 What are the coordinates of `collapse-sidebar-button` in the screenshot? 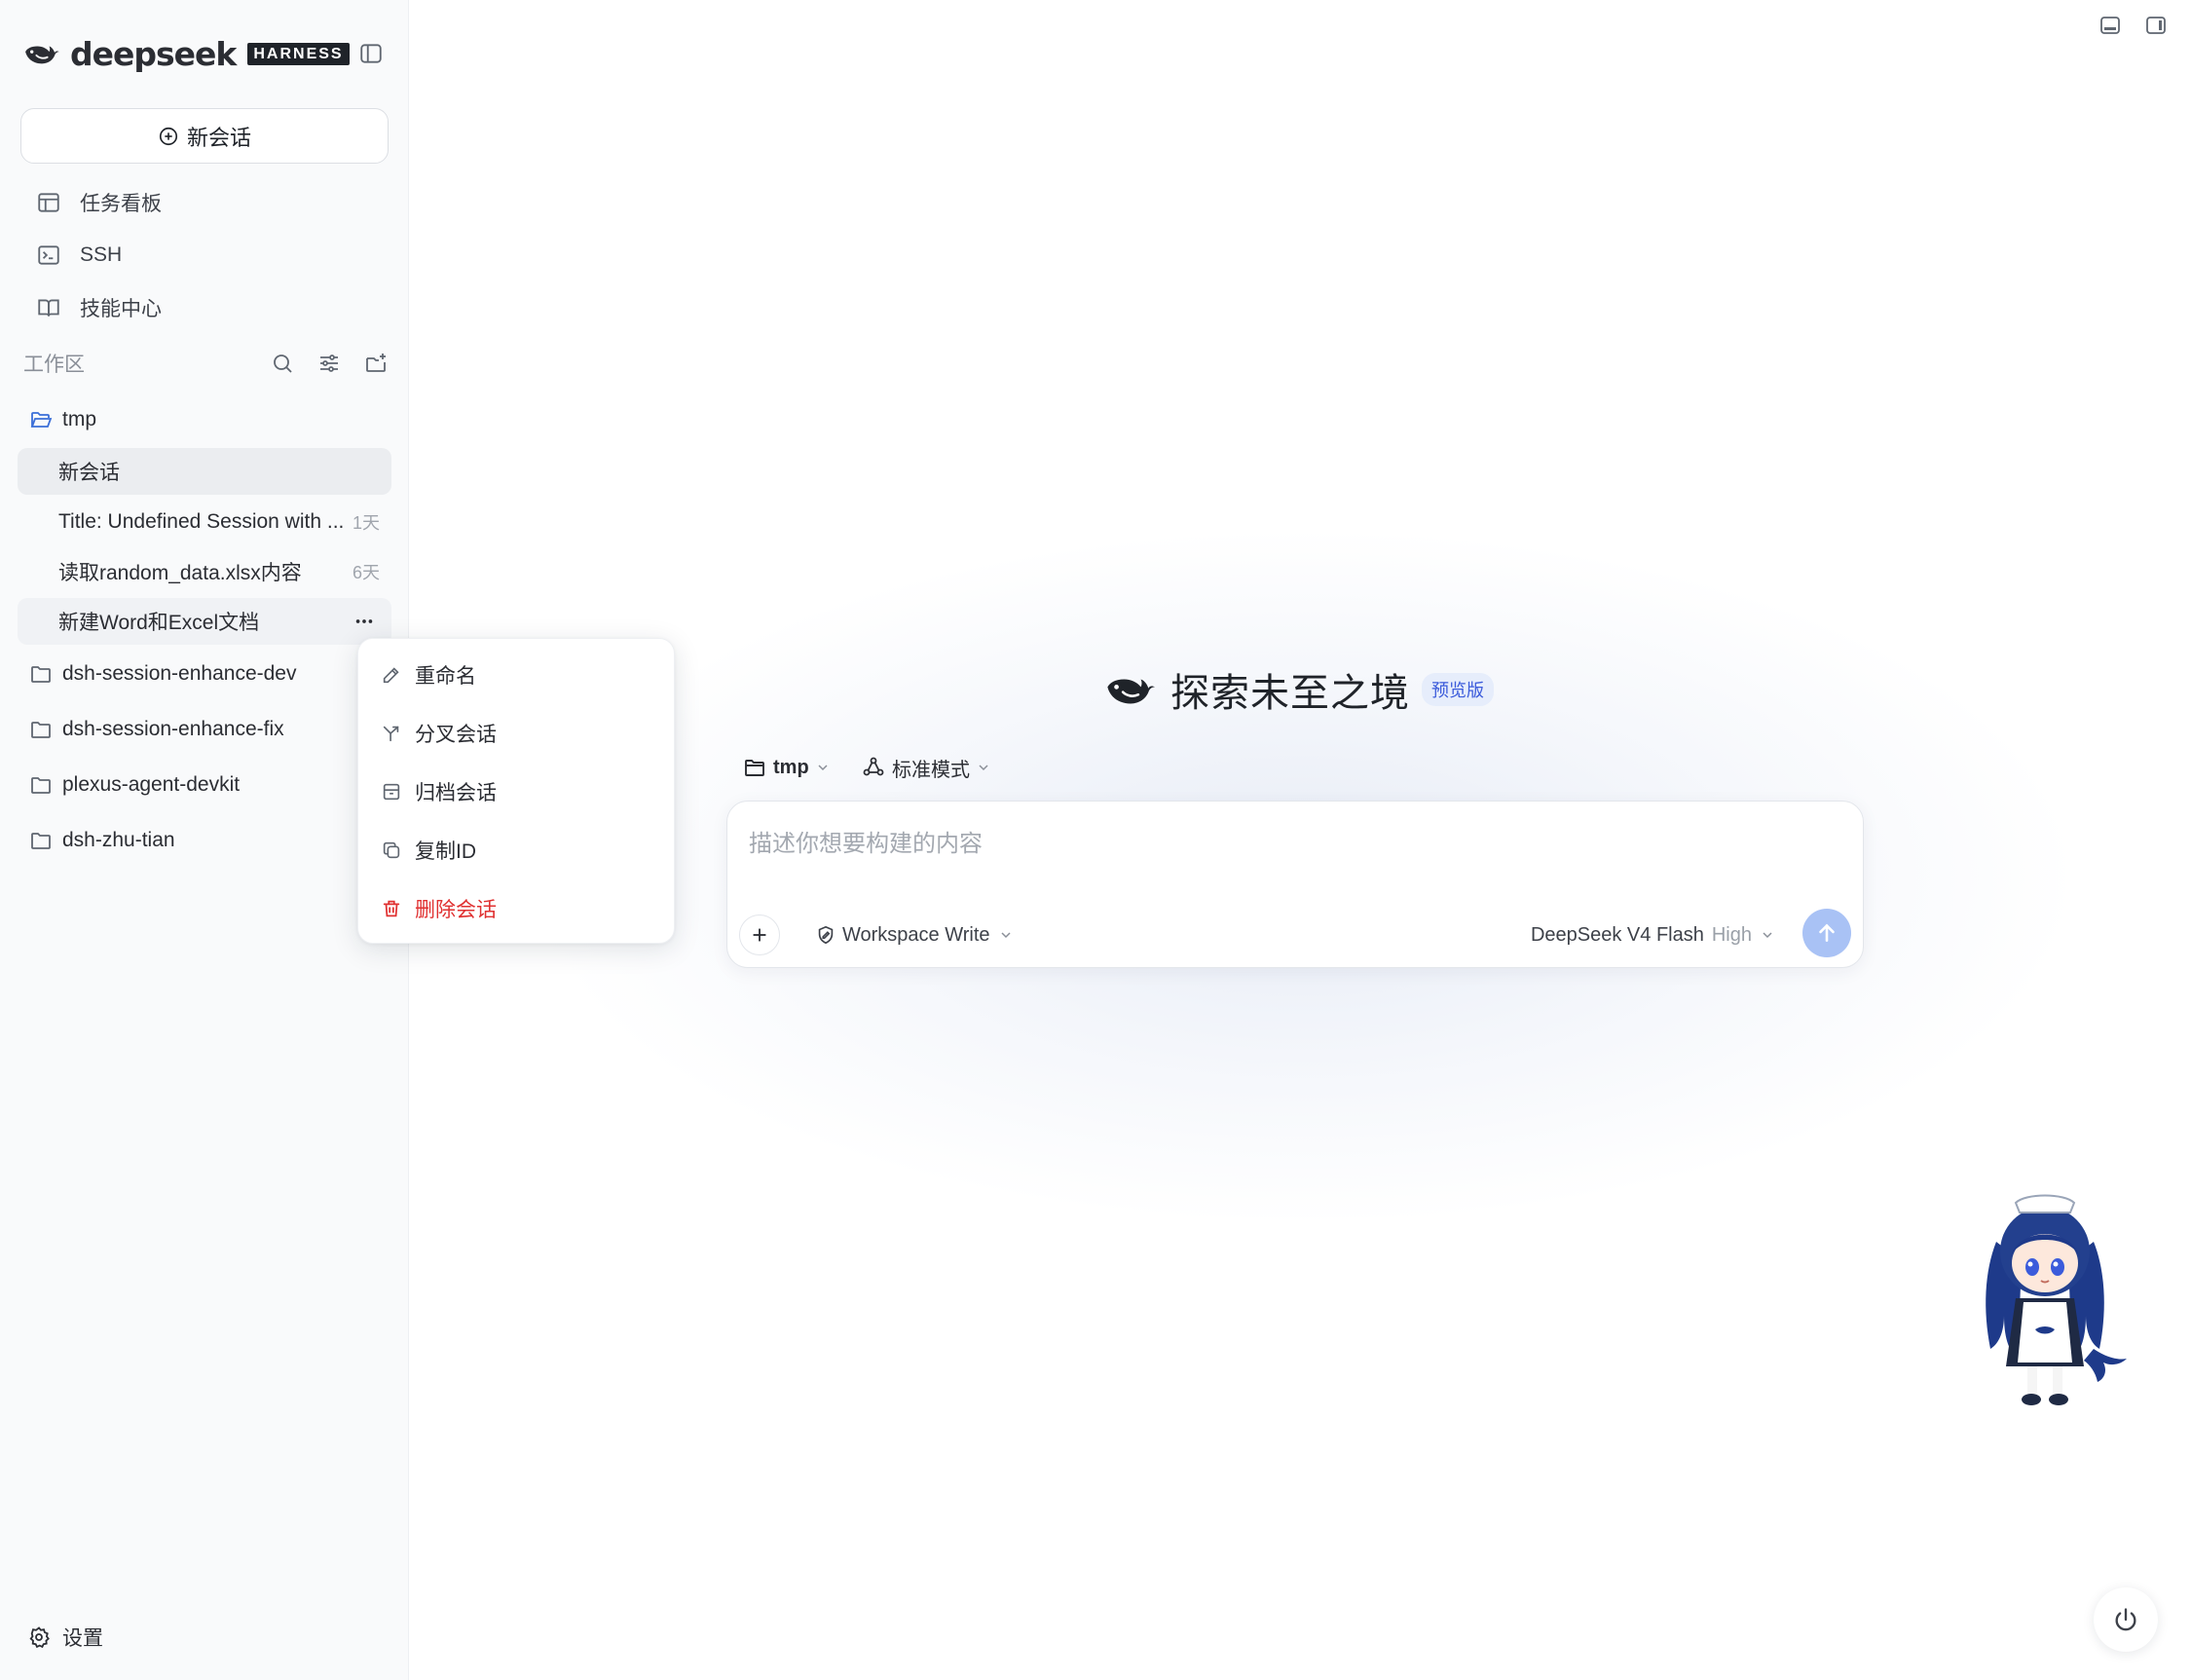 It's located at (371, 53).